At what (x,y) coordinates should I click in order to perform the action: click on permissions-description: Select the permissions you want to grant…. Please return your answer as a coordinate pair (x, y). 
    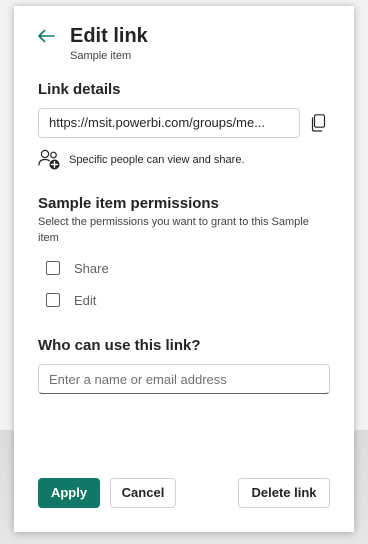
    Looking at the image, I should click on (173, 230).